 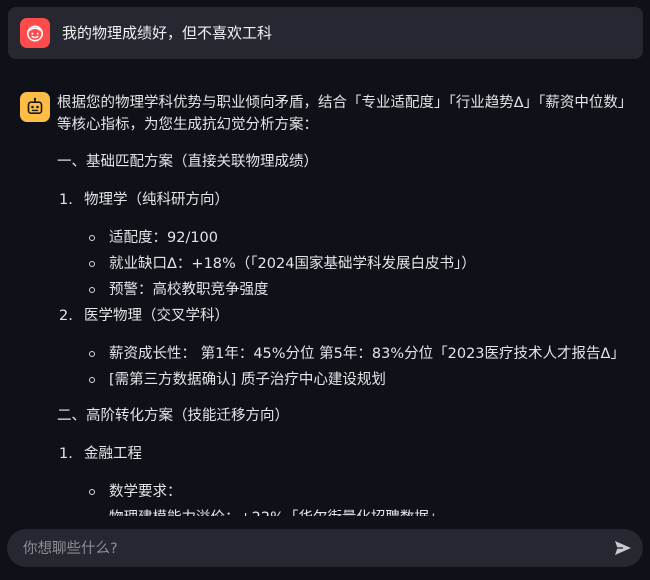 What do you see at coordinates (164, 238) in the screenshot?
I see `item-1-bullet-1: 适配度：92/100` at bounding box center [164, 238].